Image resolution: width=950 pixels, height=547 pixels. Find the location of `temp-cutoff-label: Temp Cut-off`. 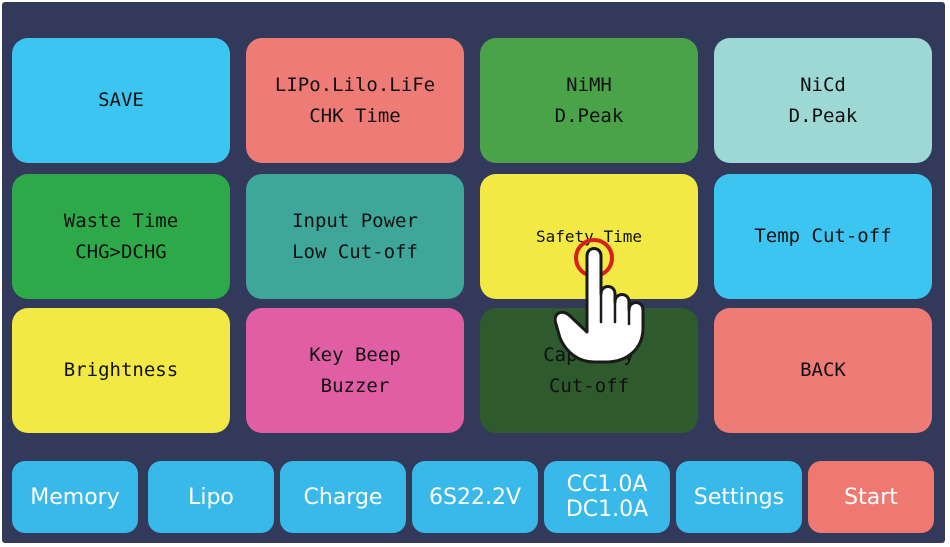

temp-cutoff-label: Temp Cut-off is located at coordinates (823, 236).